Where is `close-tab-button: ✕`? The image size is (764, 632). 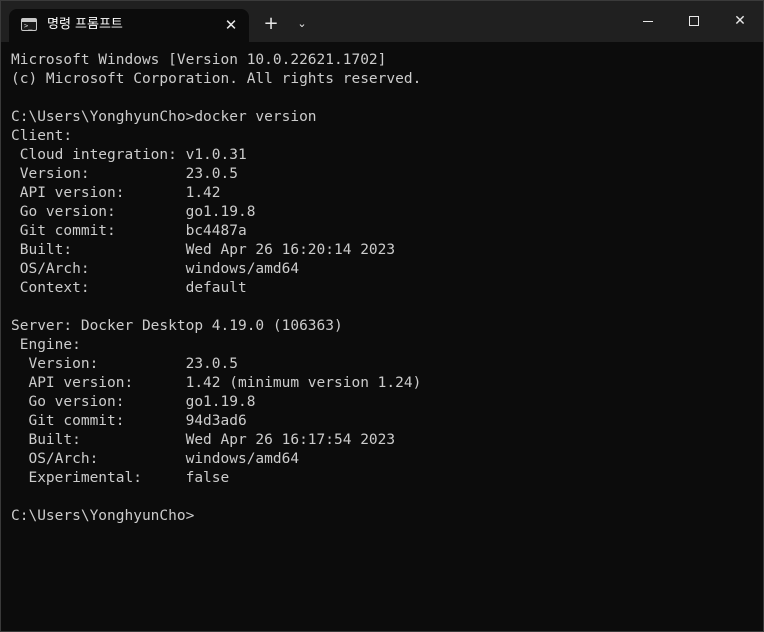 close-tab-button: ✕ is located at coordinates (231, 25).